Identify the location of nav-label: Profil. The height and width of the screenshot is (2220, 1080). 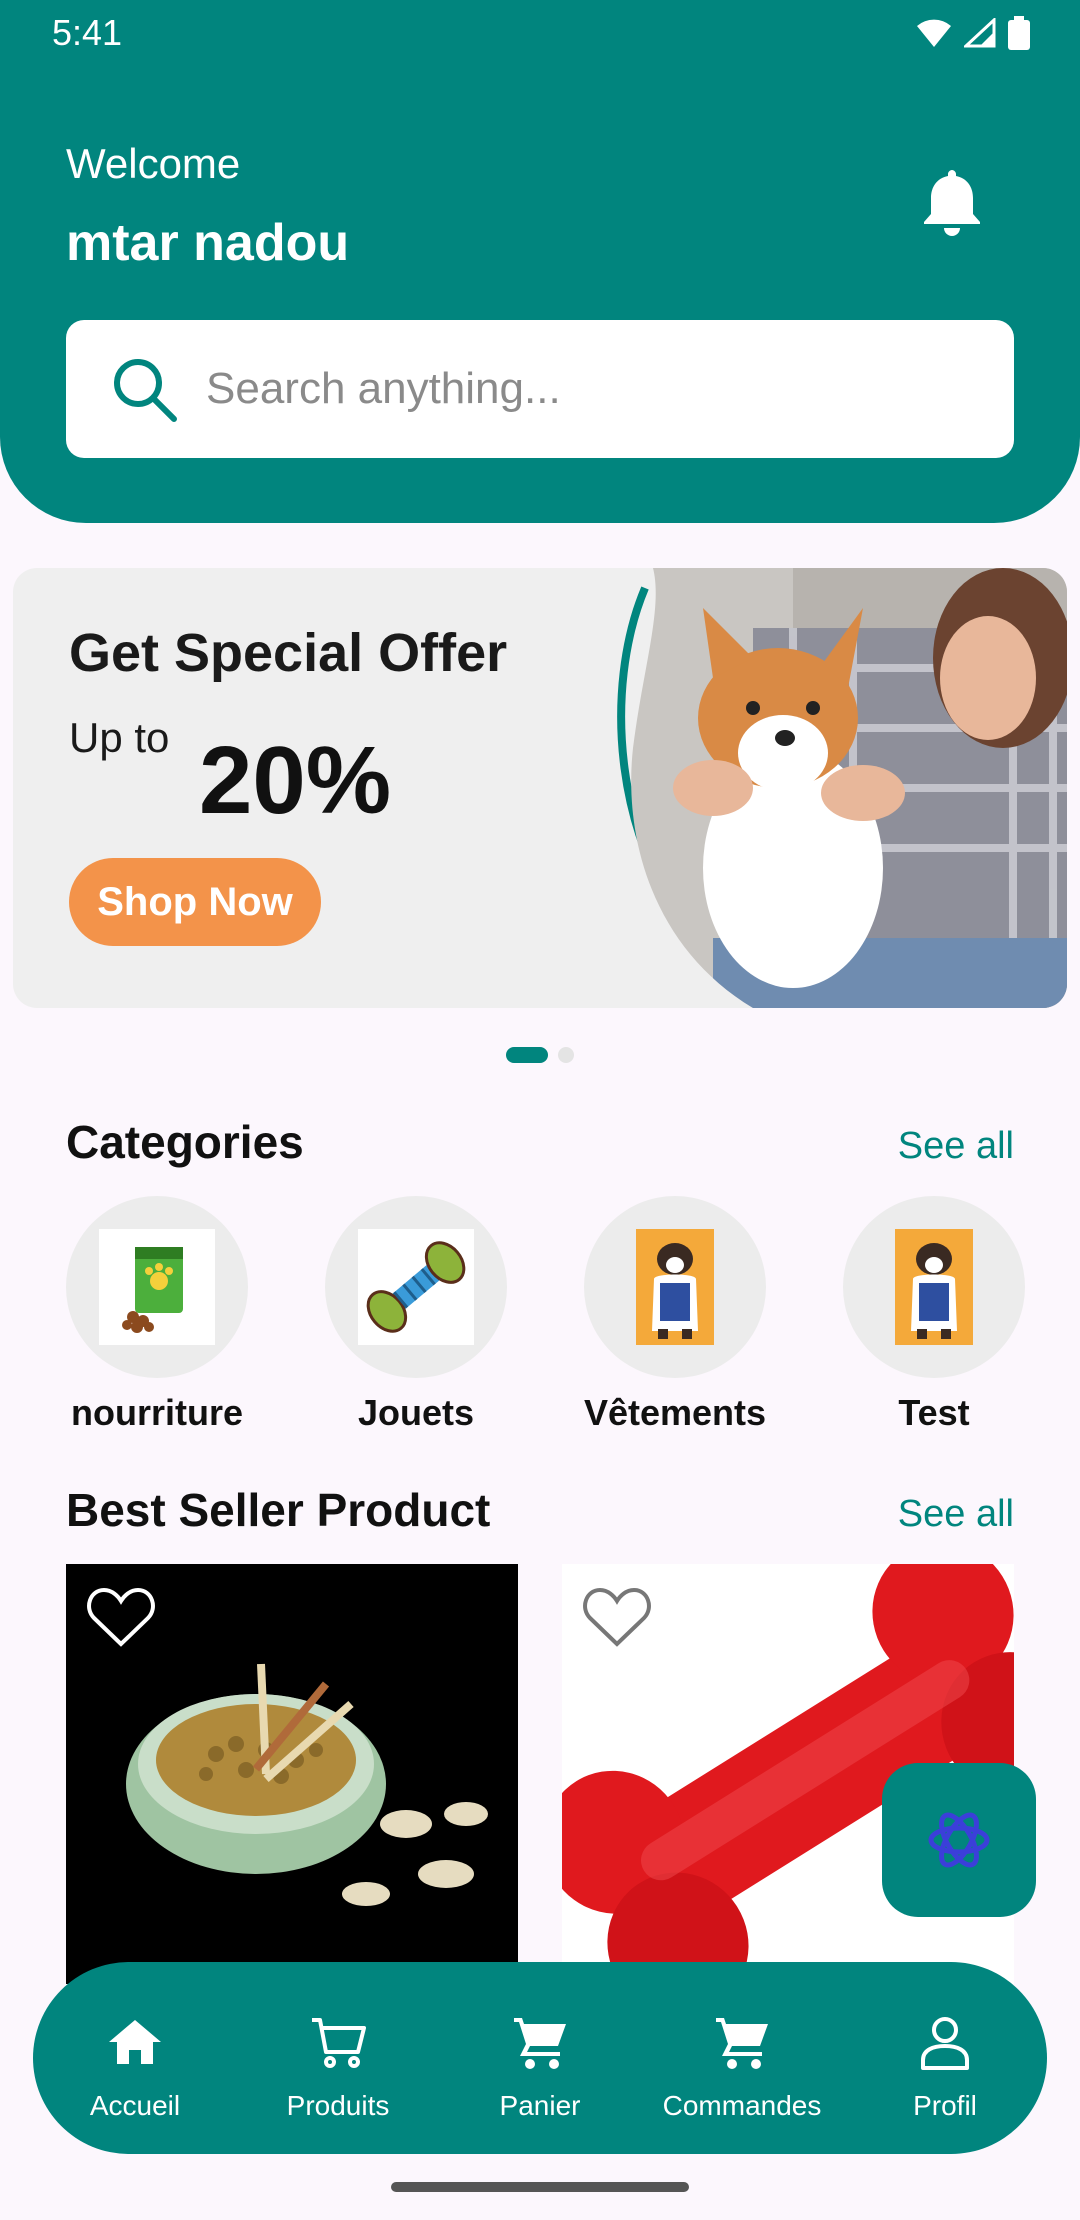
(945, 2105).